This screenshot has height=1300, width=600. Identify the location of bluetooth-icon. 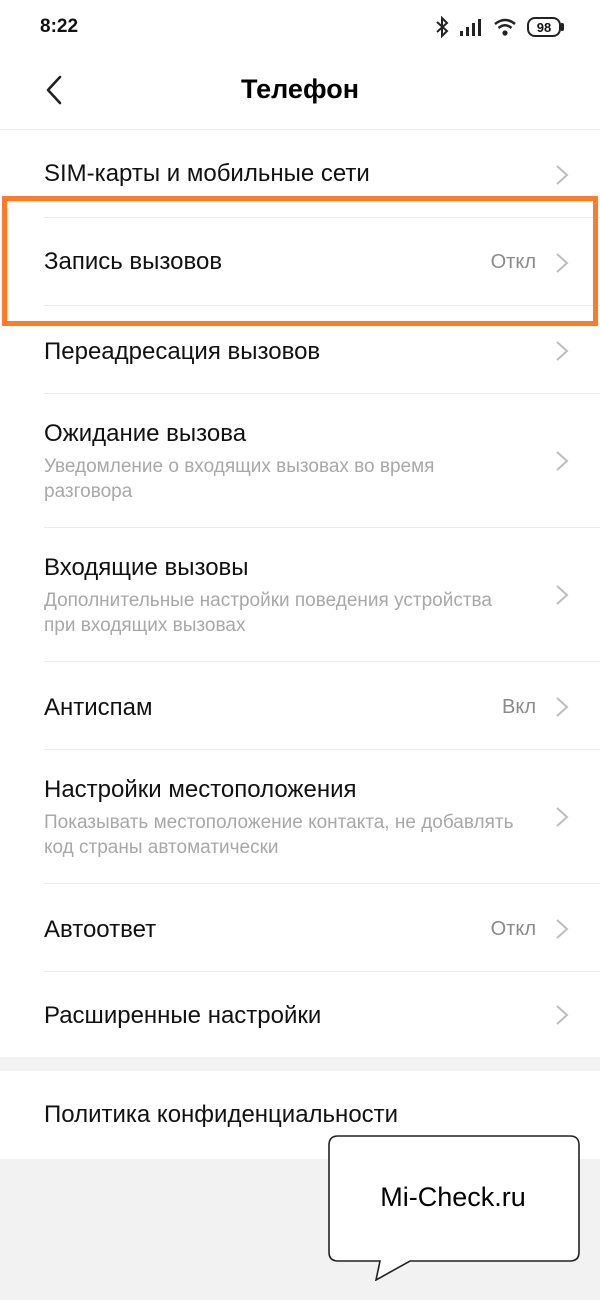
(442, 27).